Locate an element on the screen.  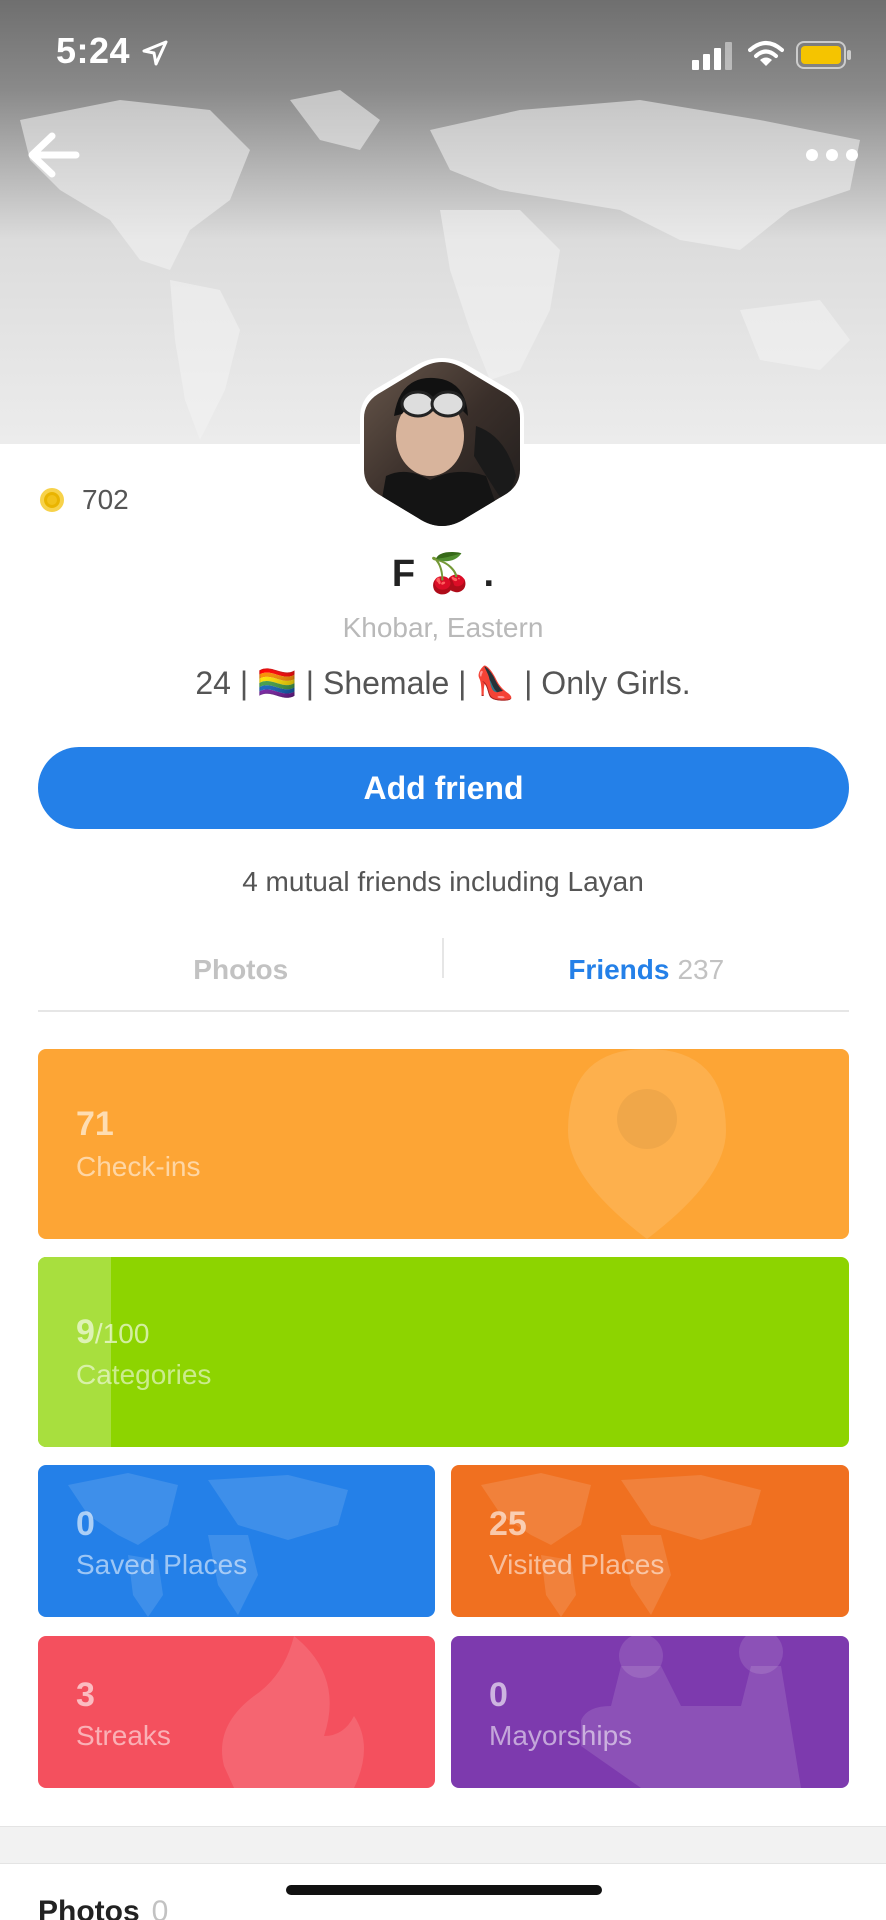
profile-bio: 24 | 🏳️‍🌈 | Shemale | 👠 | Only Girls. is located at coordinates (443, 683).